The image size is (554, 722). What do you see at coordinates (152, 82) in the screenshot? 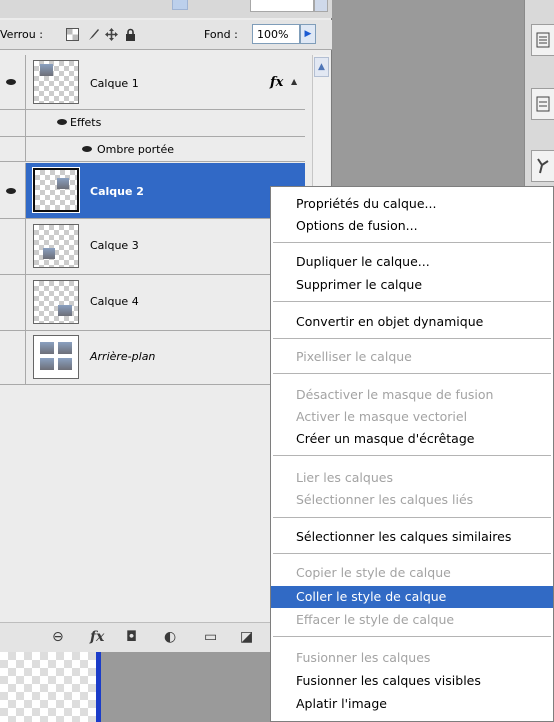
I see `layer-row-calque-1: Calque 1 fx ▲` at bounding box center [152, 82].